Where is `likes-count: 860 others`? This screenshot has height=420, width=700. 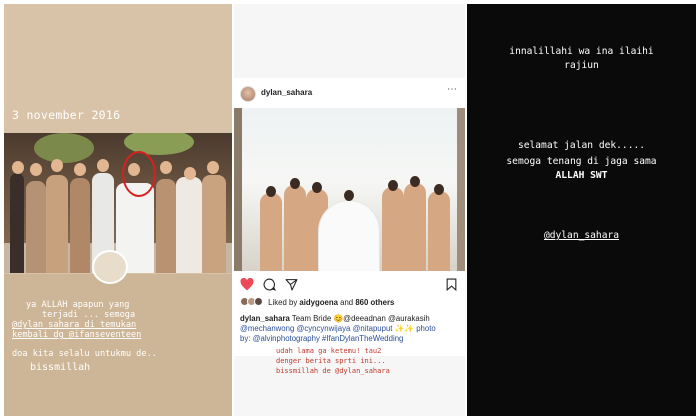
likes-count: 860 others is located at coordinates (374, 302).